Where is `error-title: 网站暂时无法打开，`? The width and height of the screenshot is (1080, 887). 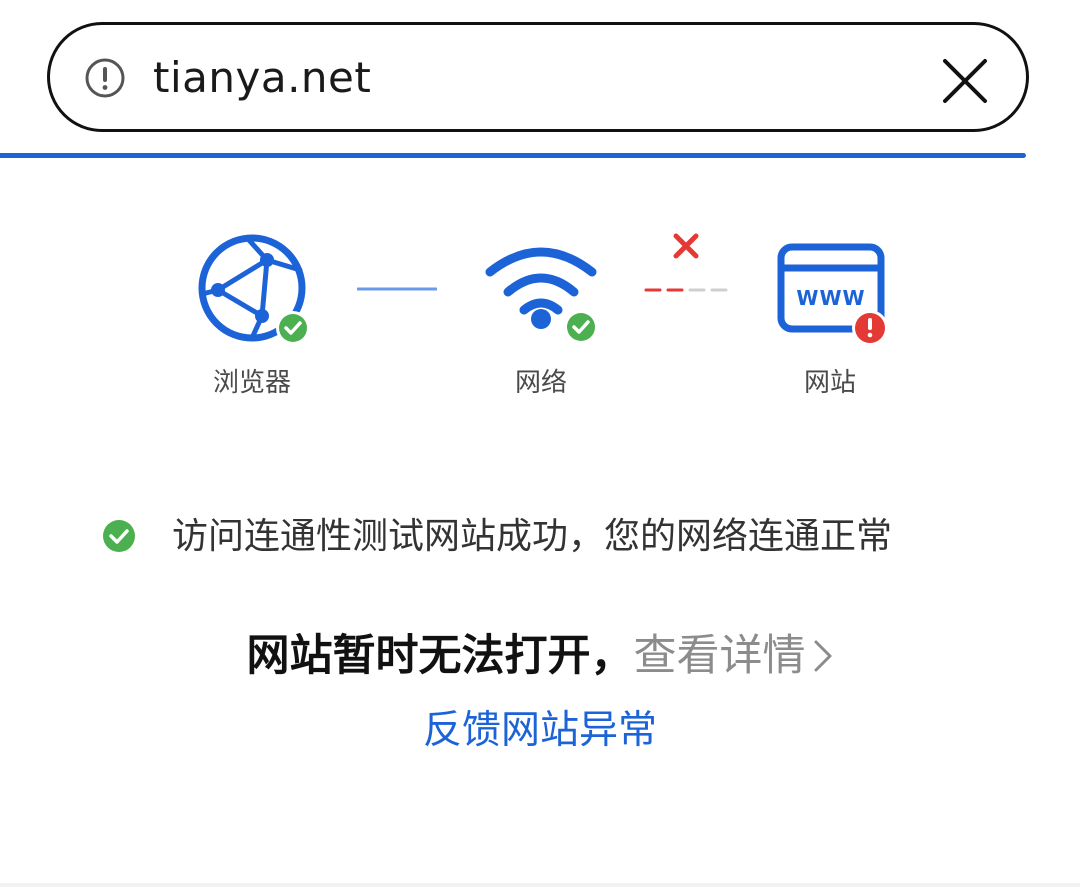
error-title: 网站暂时无法打开， is located at coordinates (440, 656).